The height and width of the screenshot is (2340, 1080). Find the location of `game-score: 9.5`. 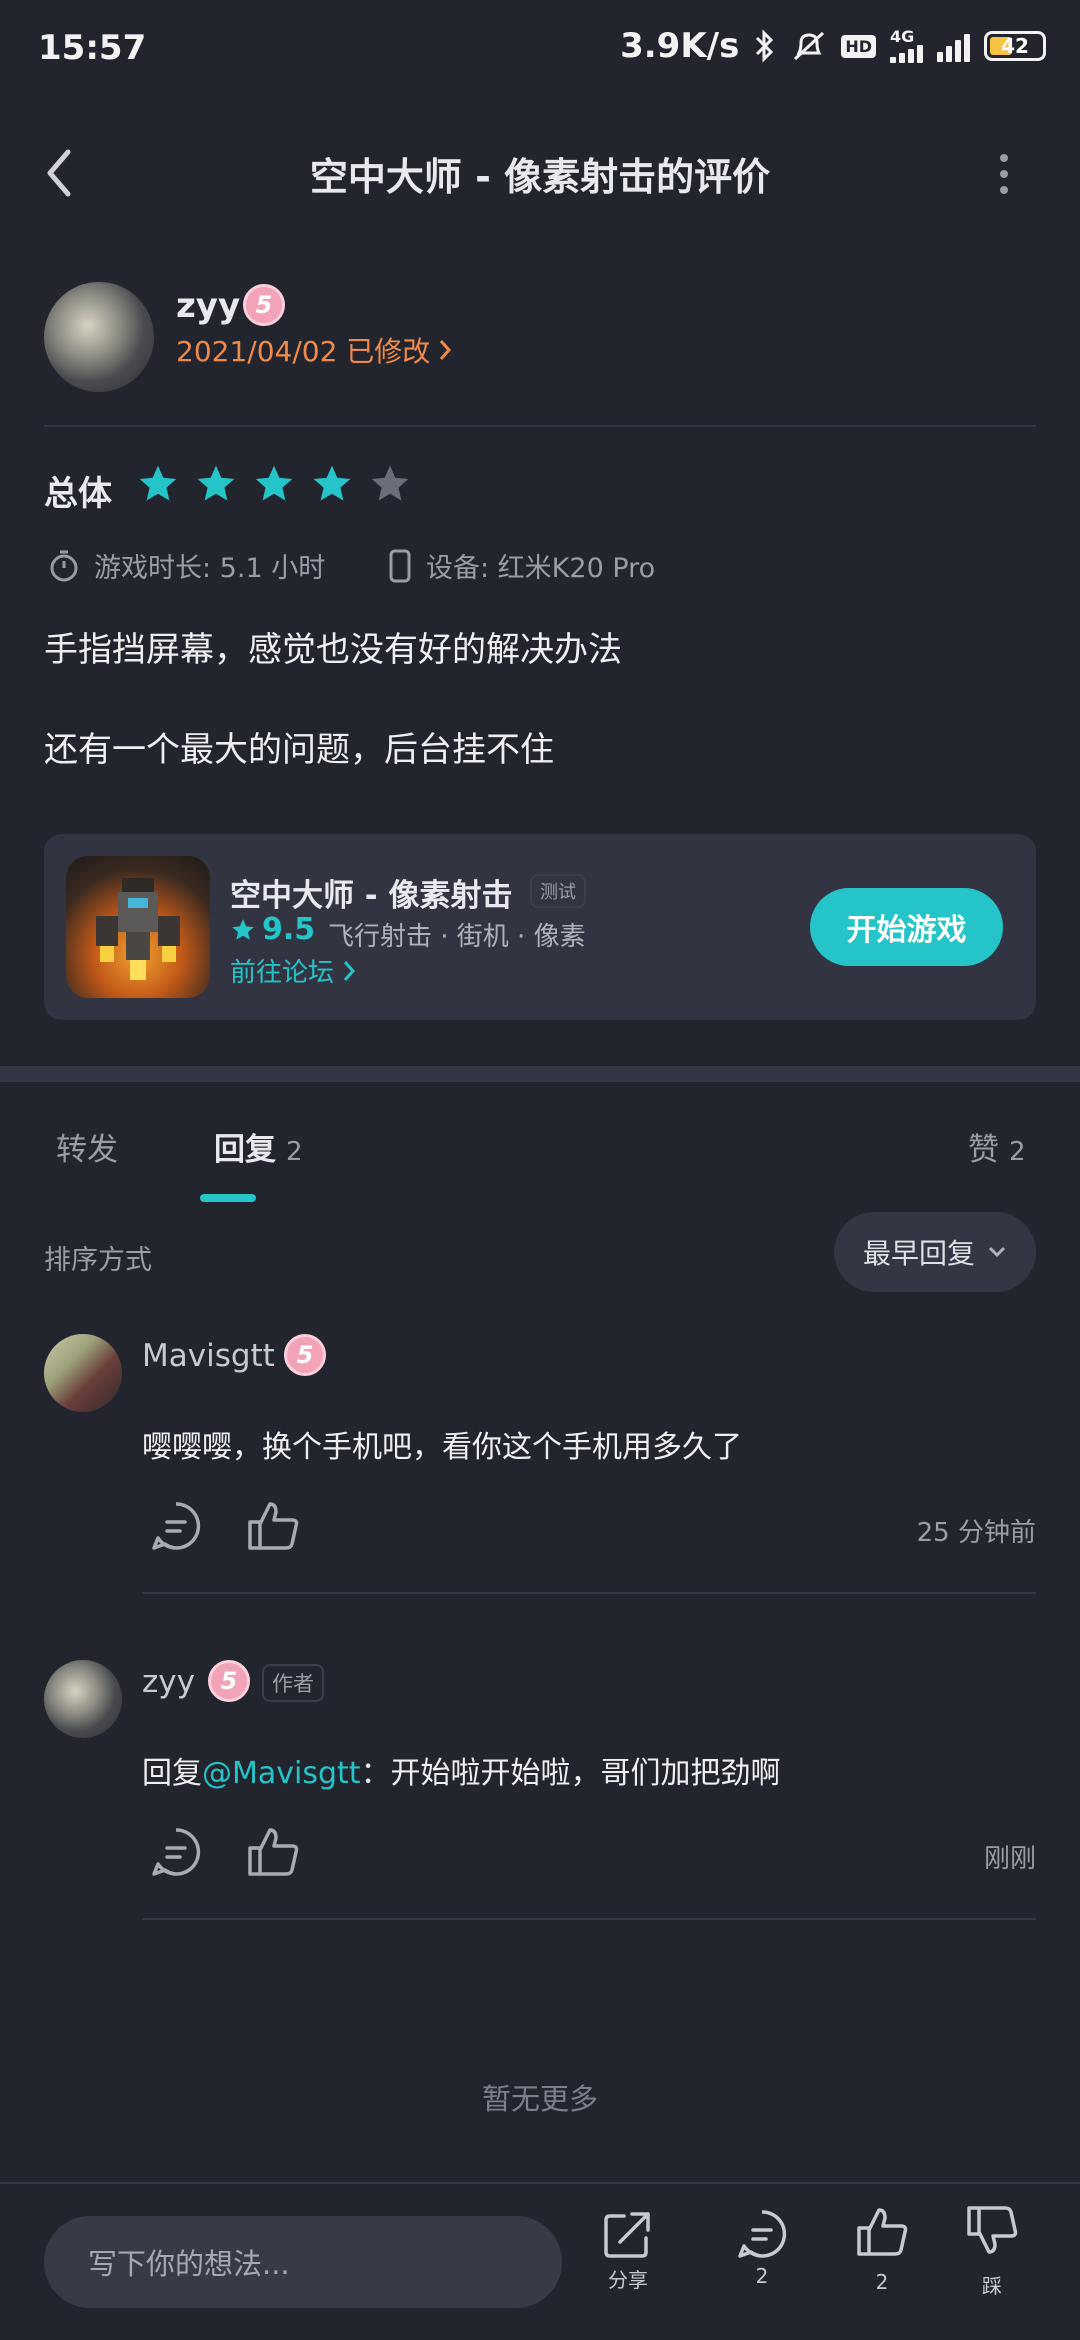

game-score: 9.5 is located at coordinates (272, 929).